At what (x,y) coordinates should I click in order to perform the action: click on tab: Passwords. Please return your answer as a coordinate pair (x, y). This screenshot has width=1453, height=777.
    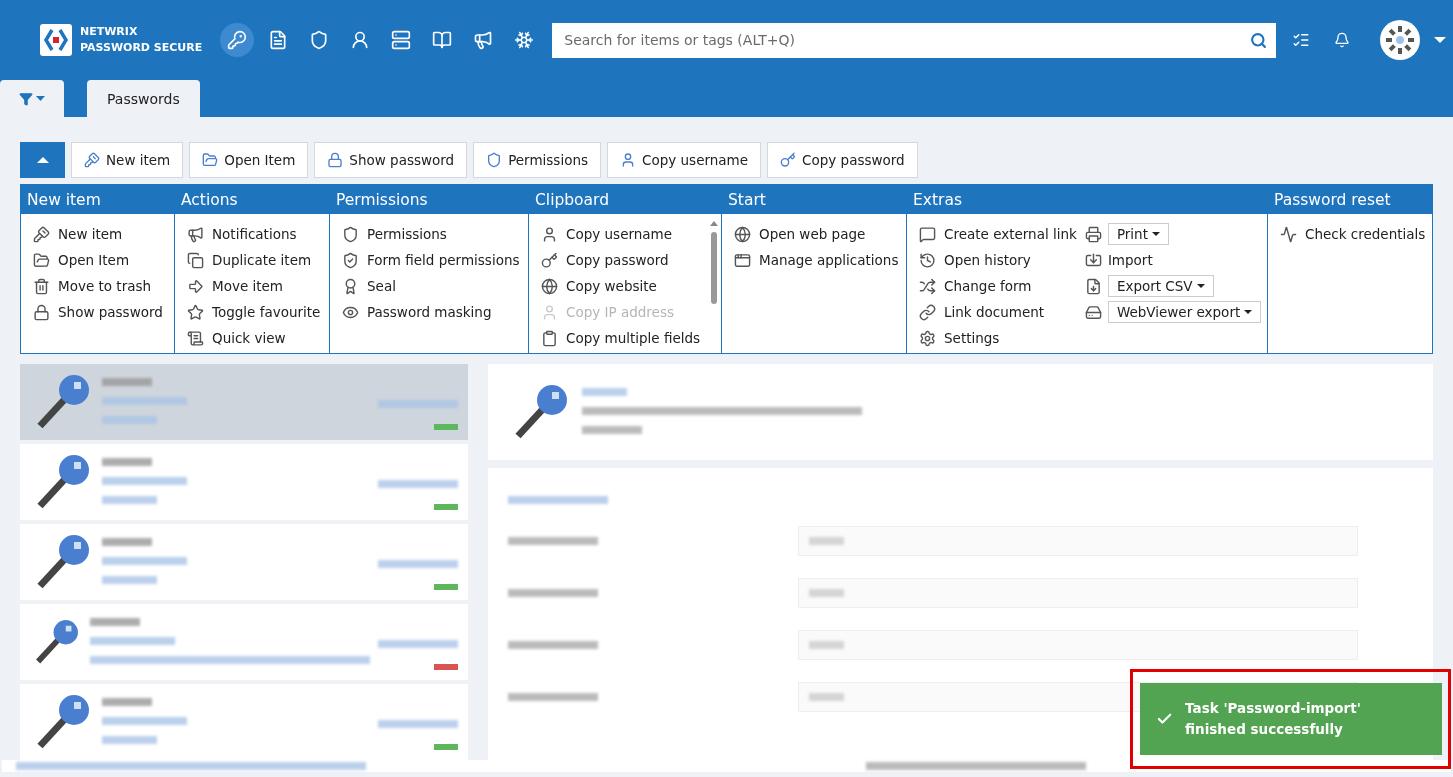
    Looking at the image, I should click on (143, 98).